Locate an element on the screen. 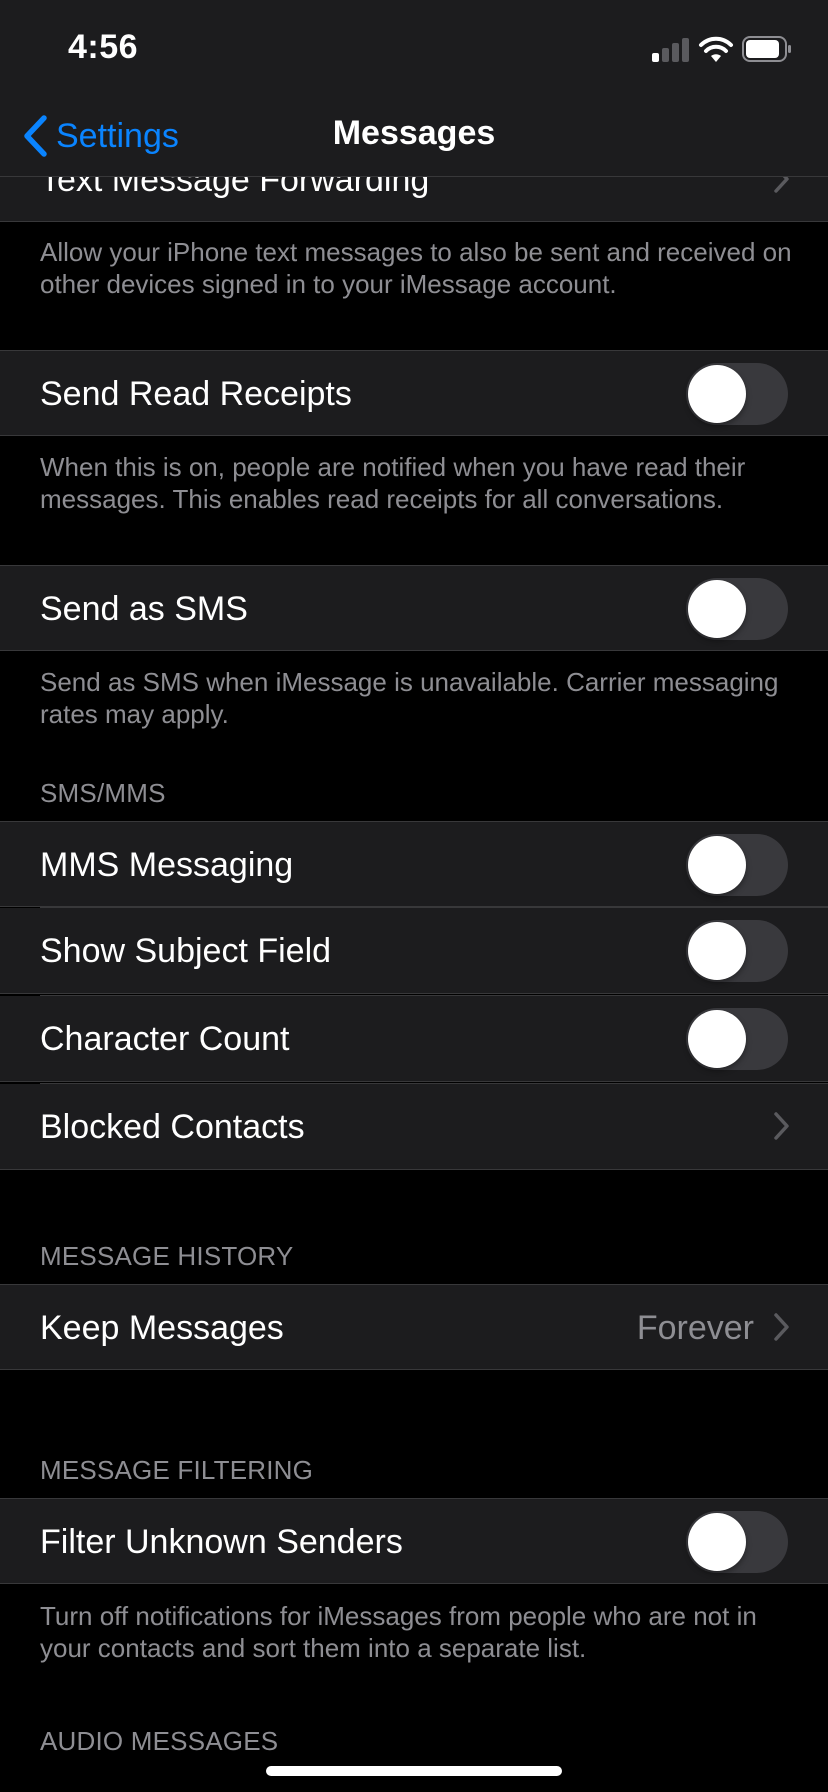 The width and height of the screenshot is (828, 1792). row-keep-messages: Keep Messages Forever is located at coordinates (414, 1327).